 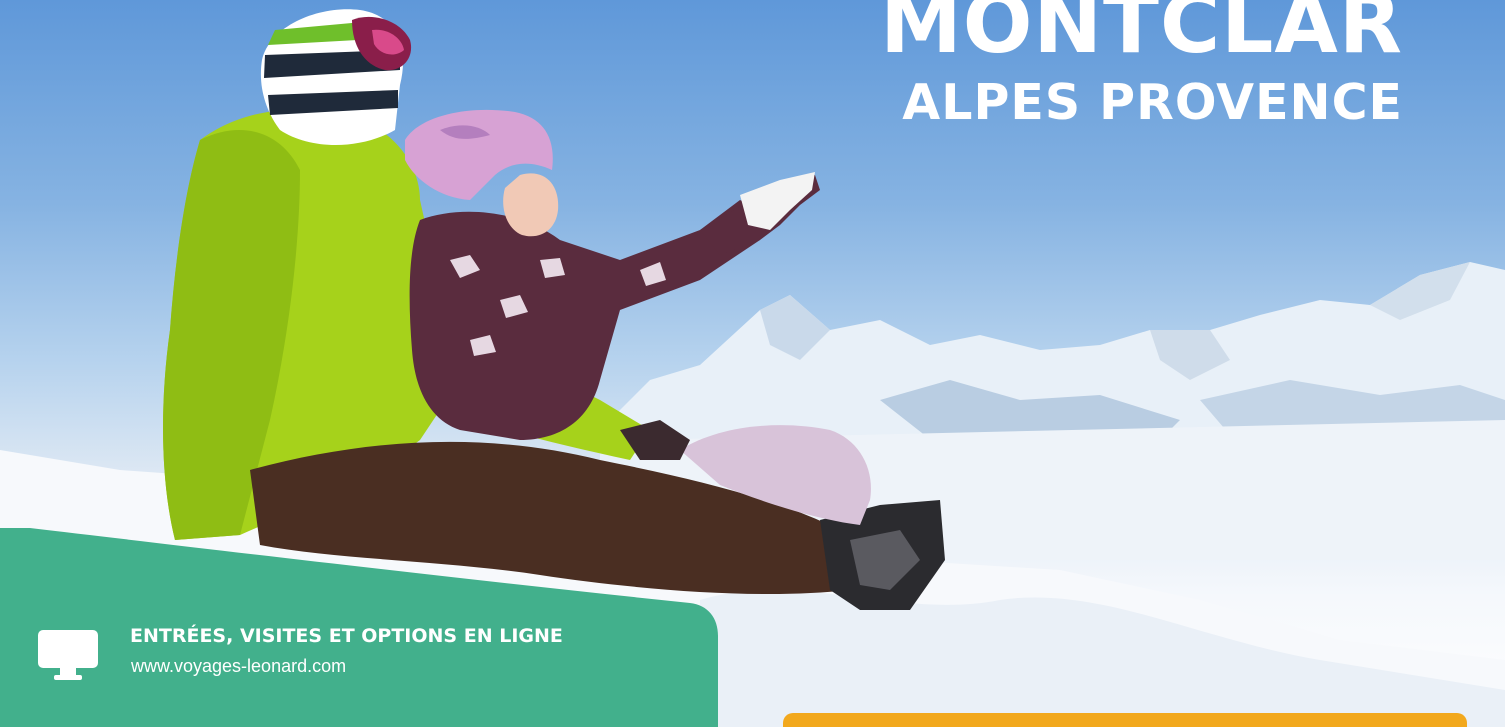 What do you see at coordinates (238, 666) in the screenshot?
I see `website-link: www.voyages-leonard.com` at bounding box center [238, 666].